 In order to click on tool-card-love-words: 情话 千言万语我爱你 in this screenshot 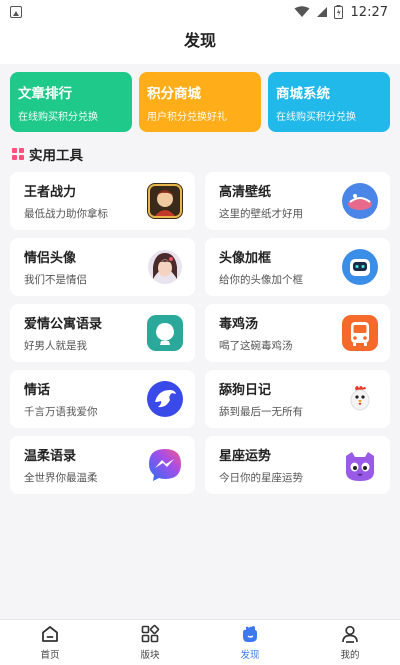, I will do `click(102, 399)`.